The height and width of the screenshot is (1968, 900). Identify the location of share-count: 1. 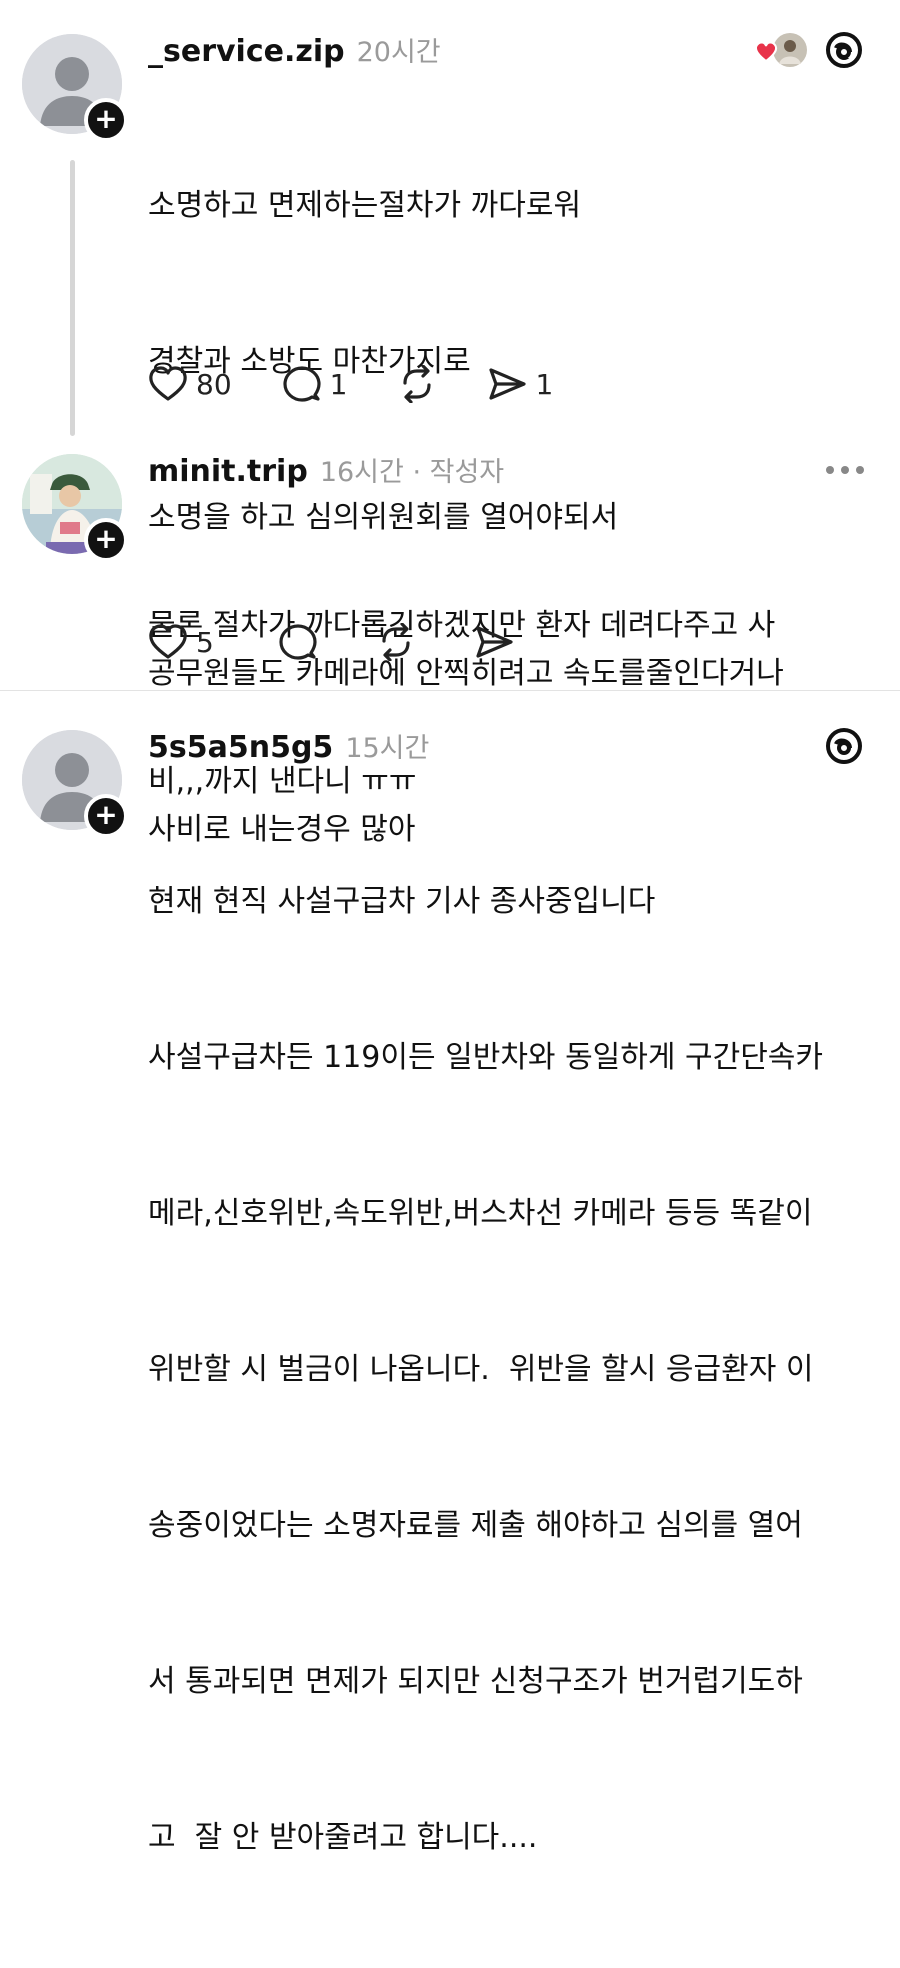
(544, 384).